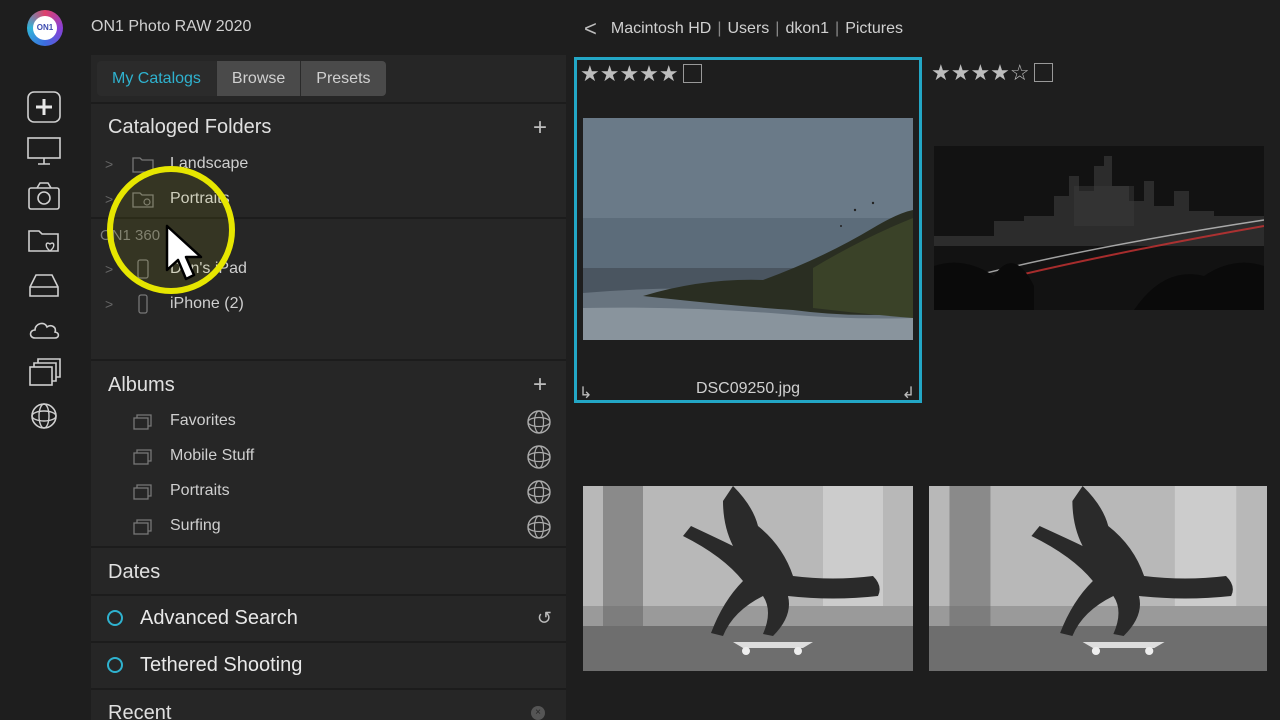 Image resolution: width=1280 pixels, height=720 pixels. I want to click on tab-browse: Browse, so click(259, 78).